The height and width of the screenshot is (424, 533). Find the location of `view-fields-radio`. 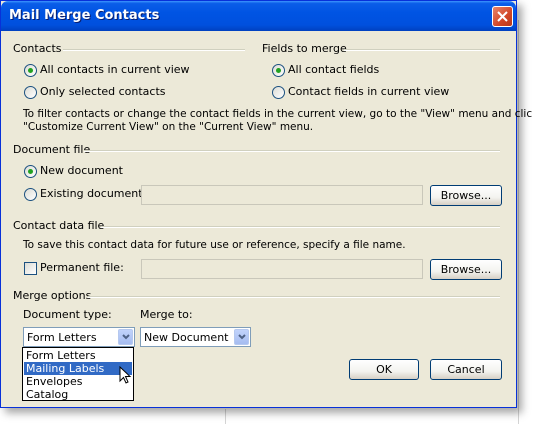

view-fields-radio is located at coordinates (278, 92).